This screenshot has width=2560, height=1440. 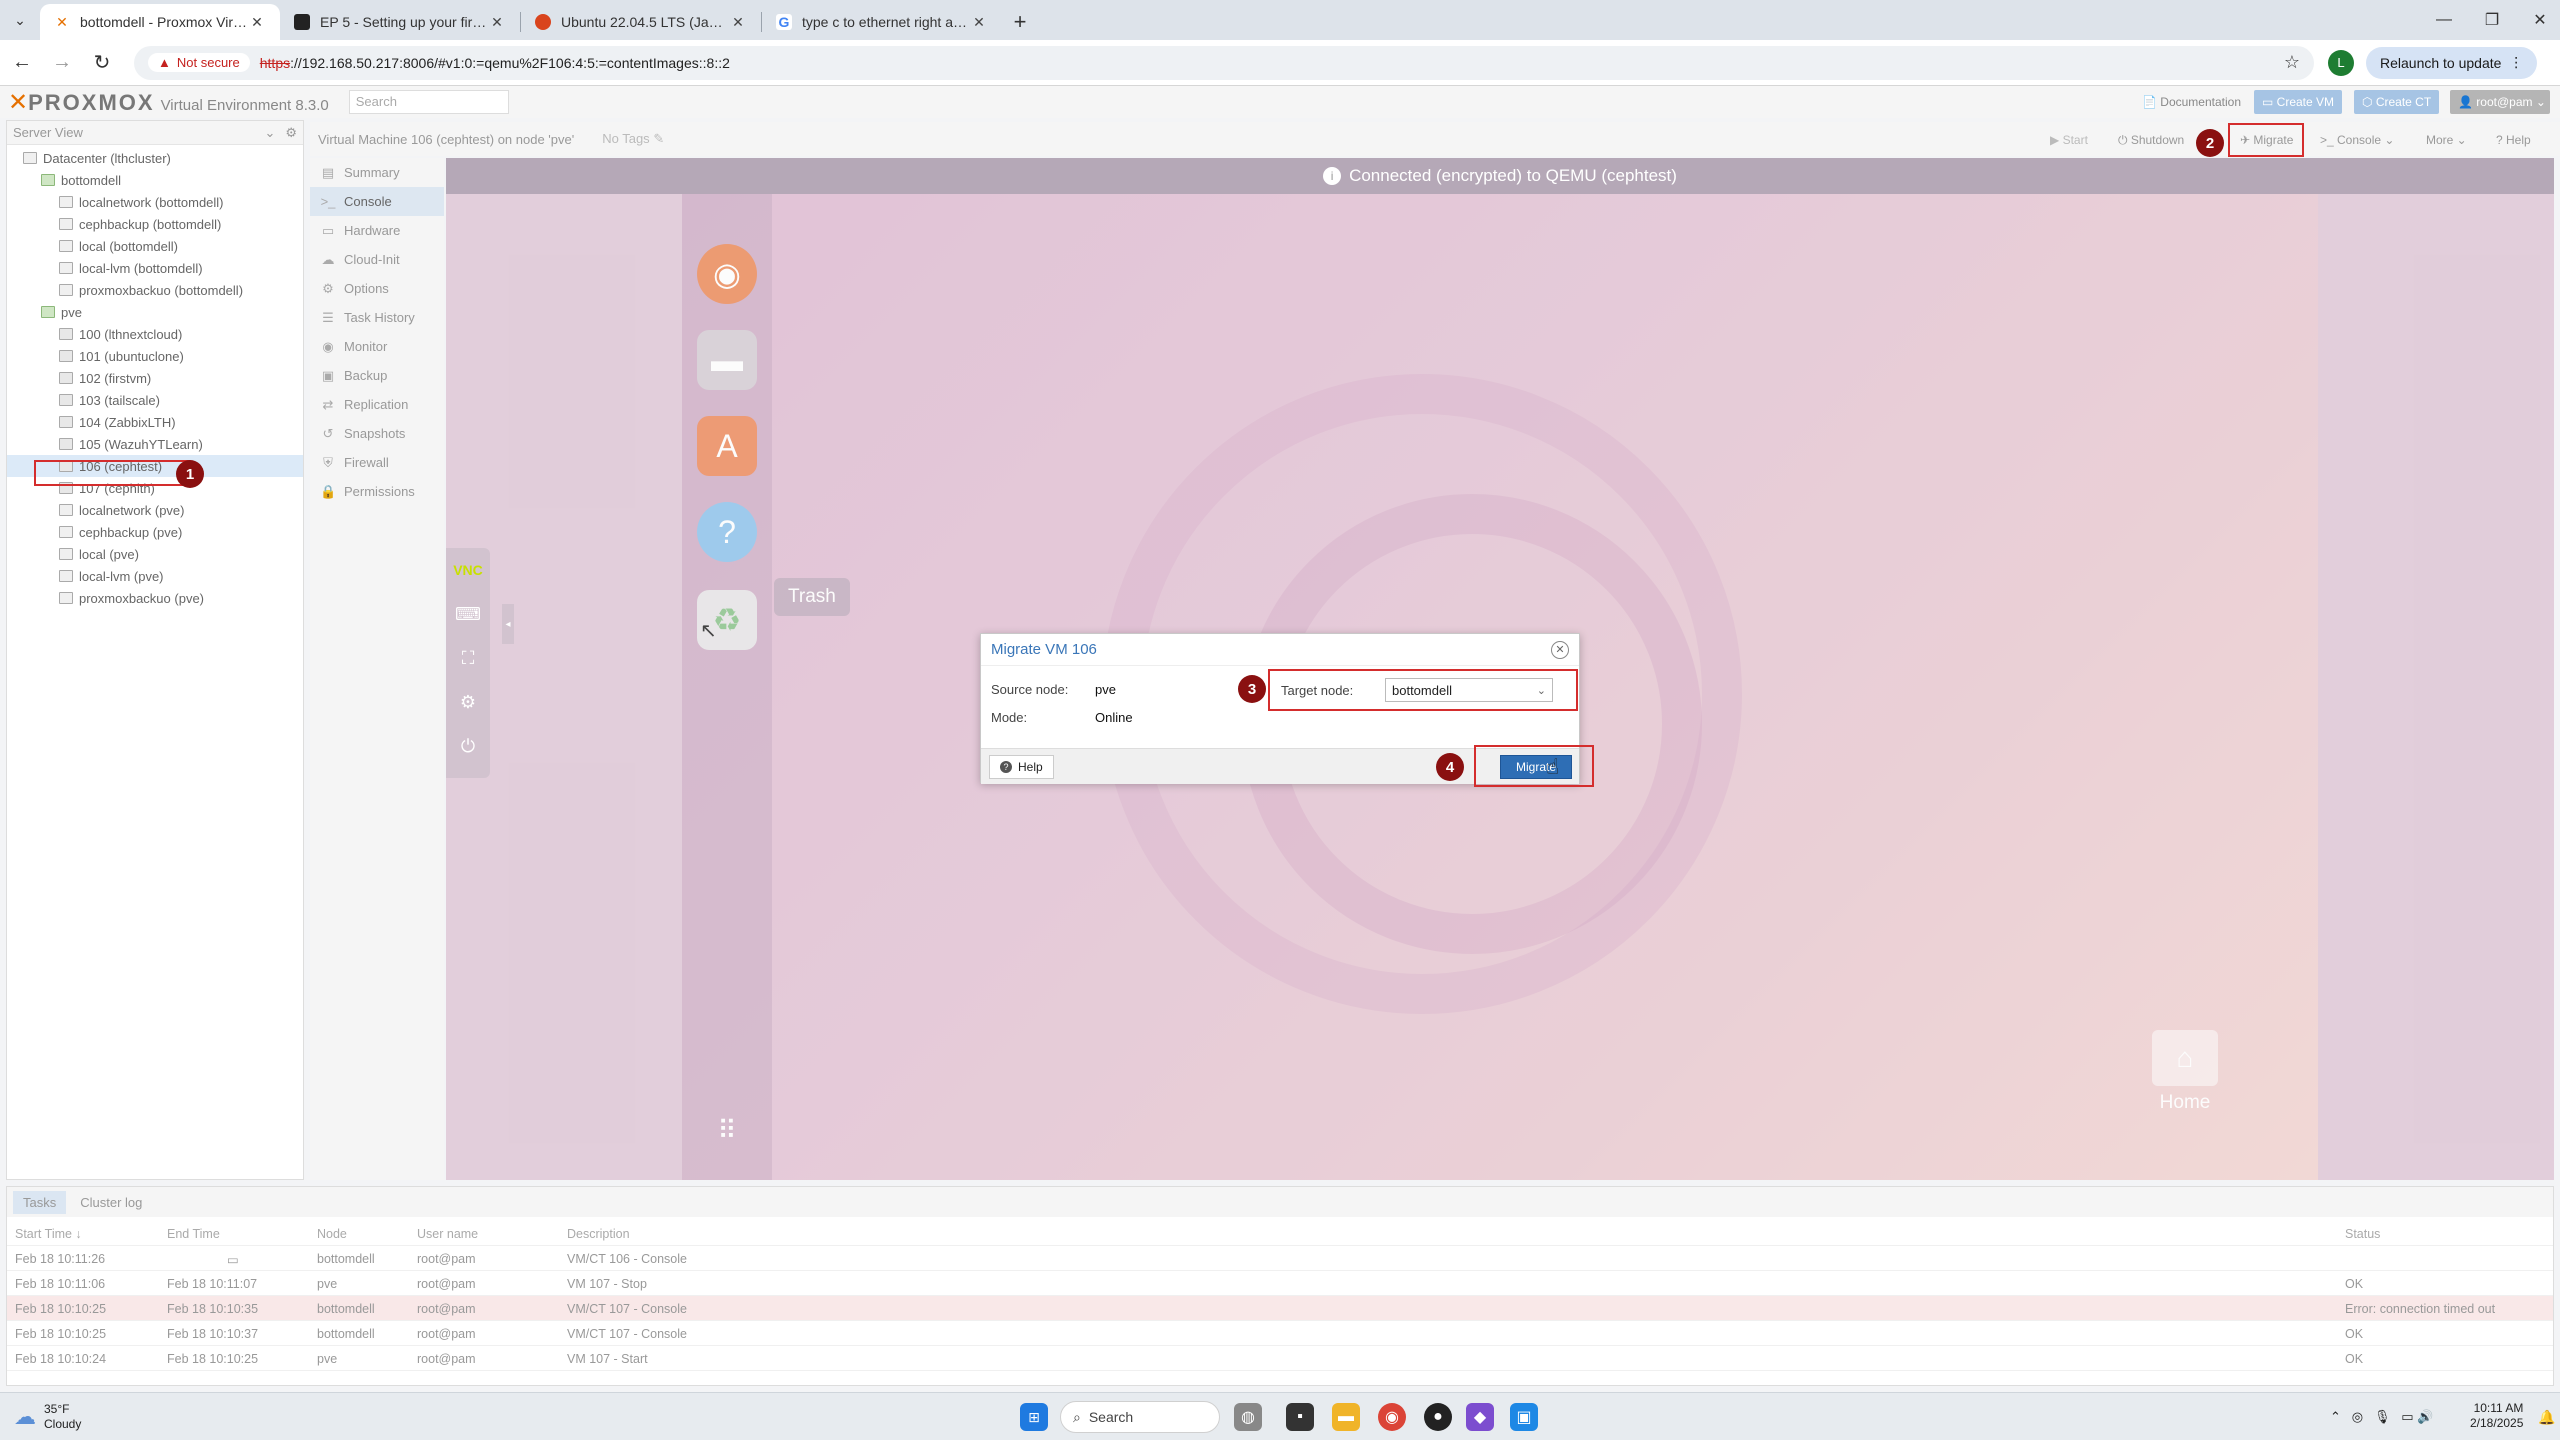 What do you see at coordinates (155, 576) in the screenshot?
I see `tree-item: local-lvm (pve)` at bounding box center [155, 576].